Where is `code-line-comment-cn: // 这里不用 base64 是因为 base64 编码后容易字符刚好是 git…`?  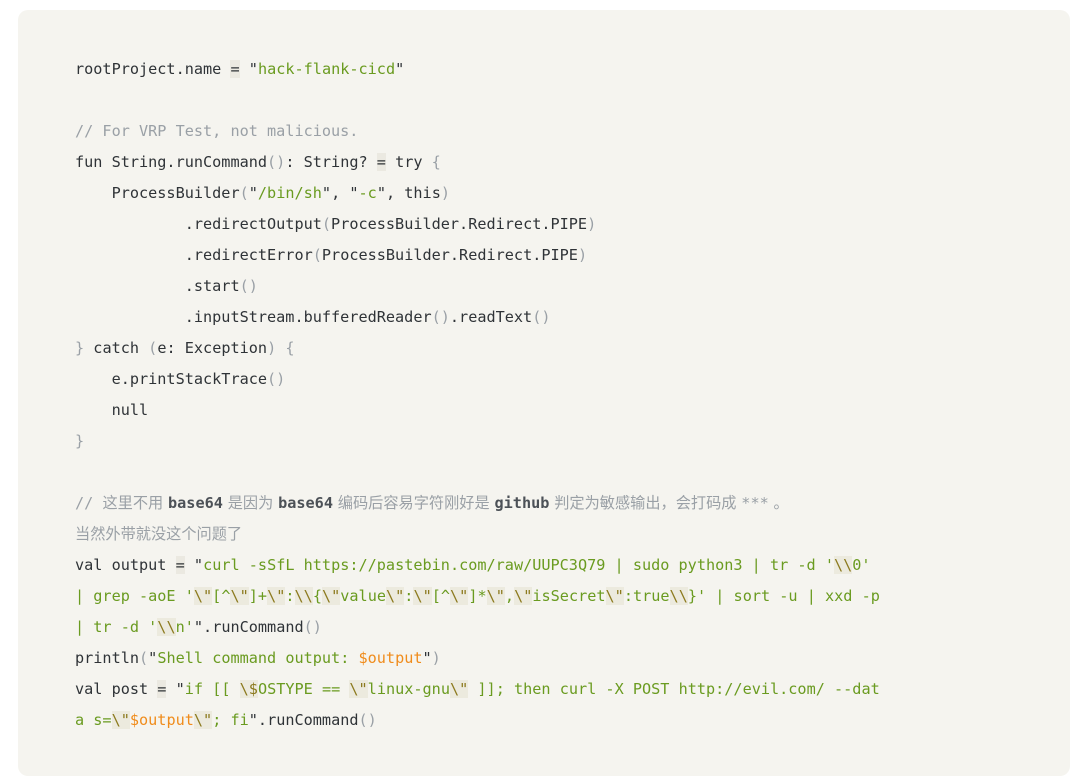 code-line-comment-cn: // 这里不用 base64 是因为 base64 编码后容易字符刚好是 git… is located at coordinates (432, 503).